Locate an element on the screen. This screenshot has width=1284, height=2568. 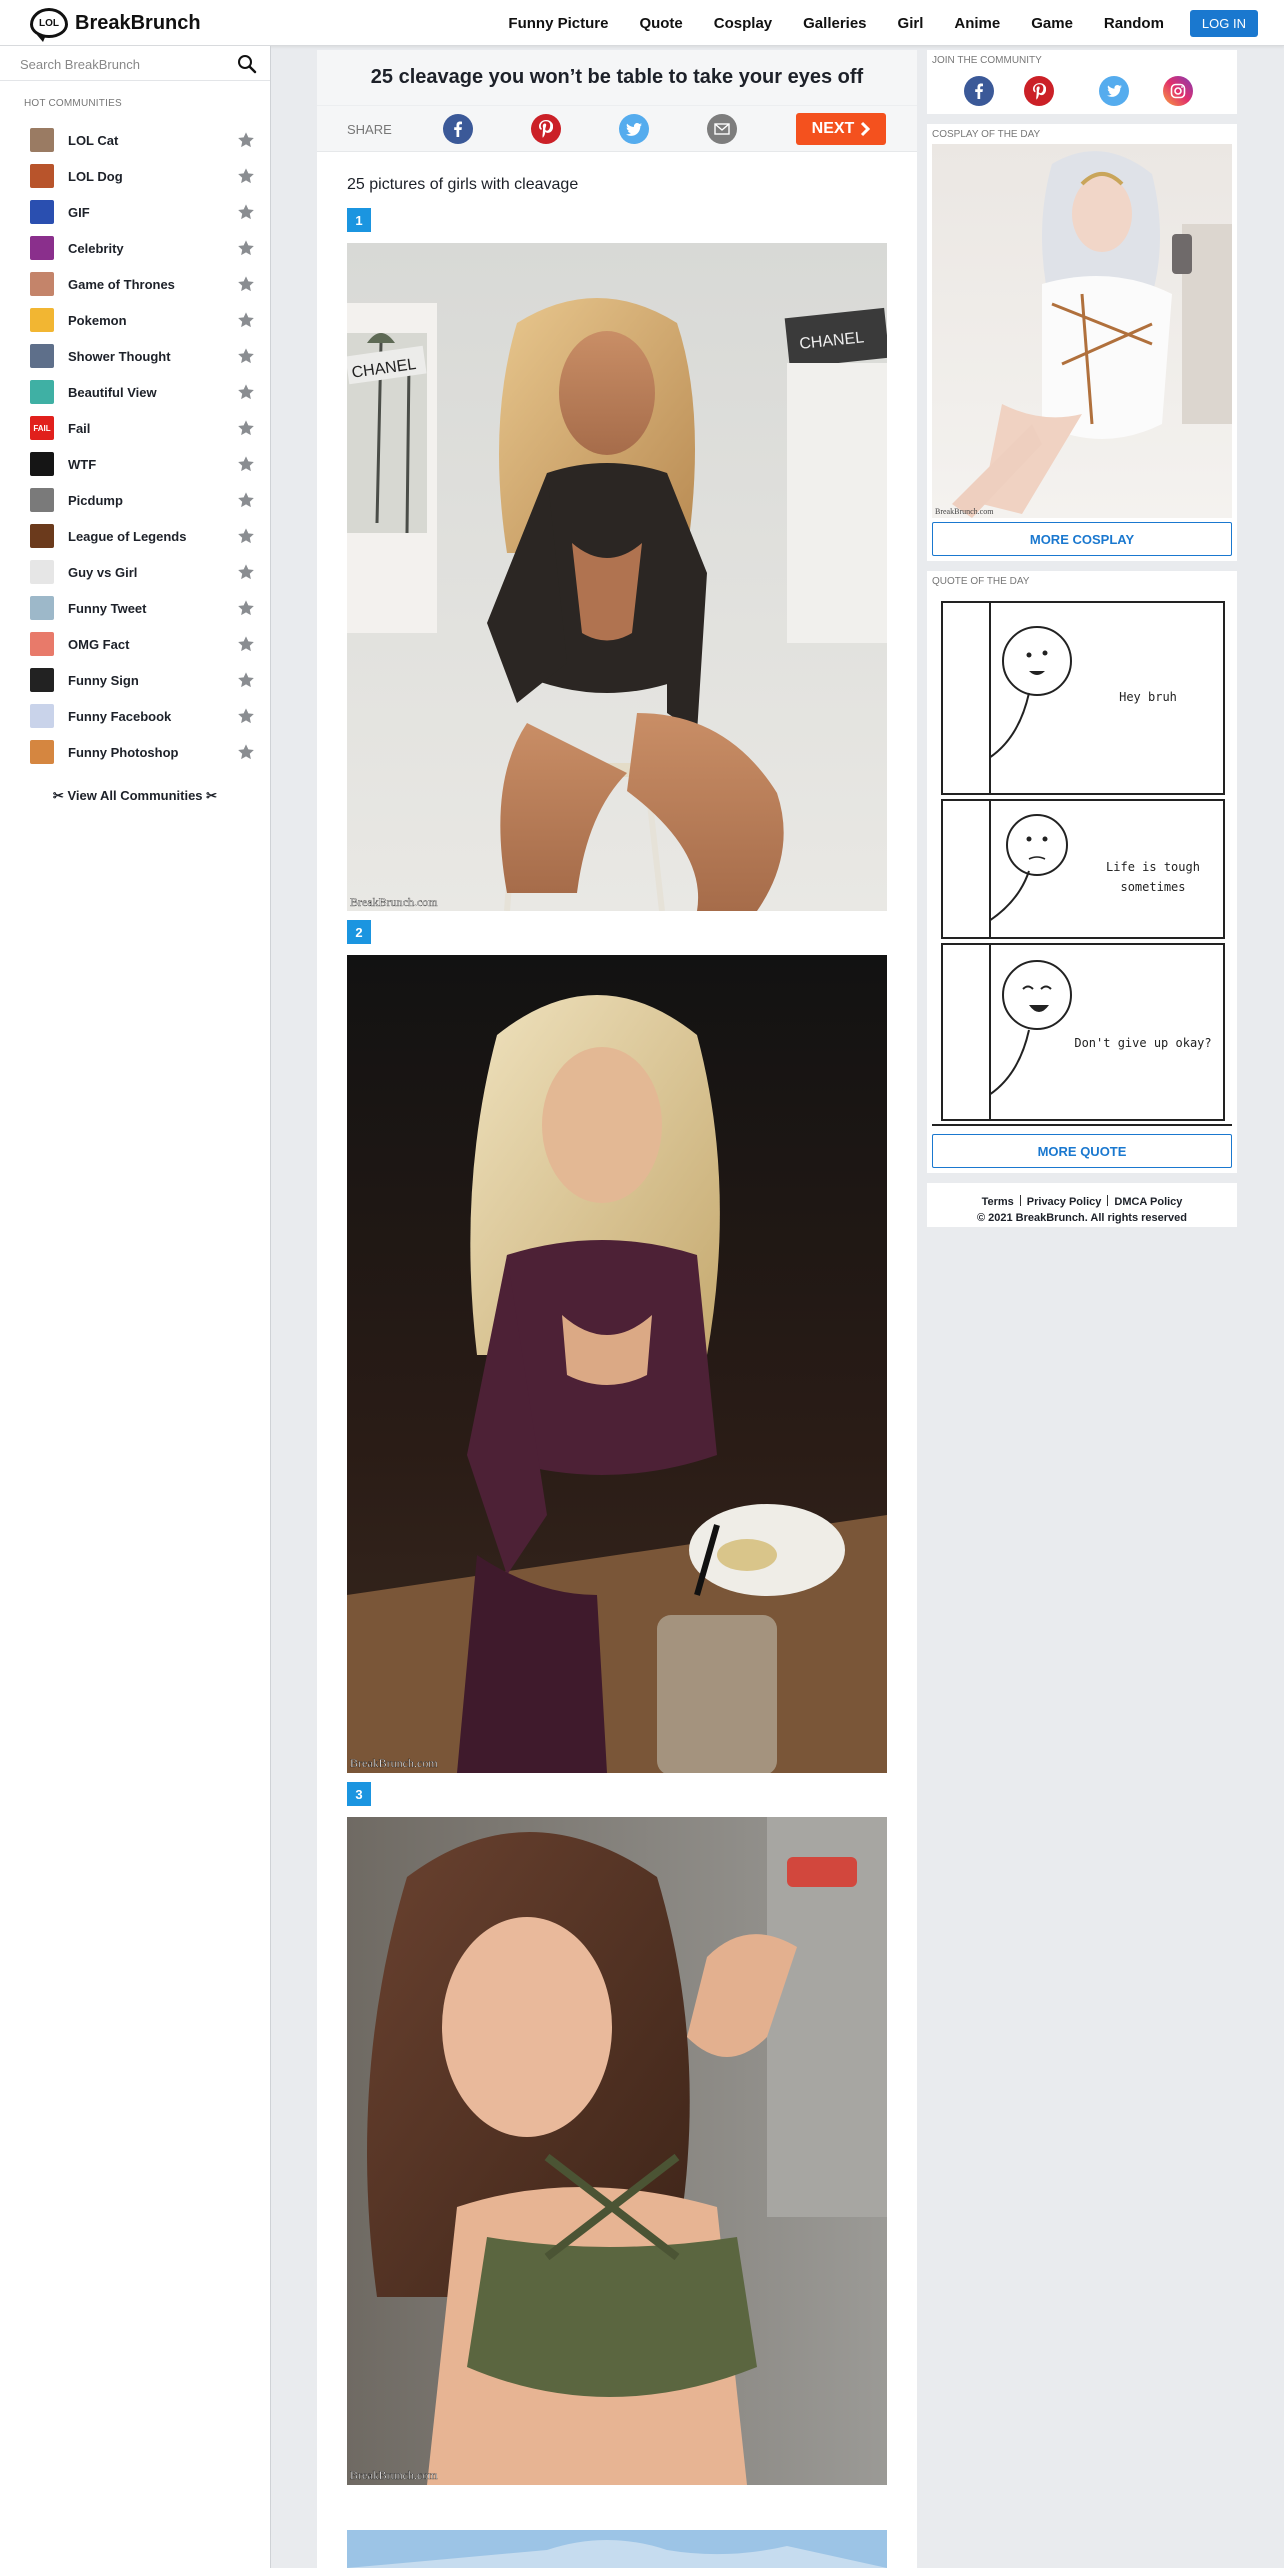
more-quote-button: MORE QUOTE is located at coordinates (1082, 1151).